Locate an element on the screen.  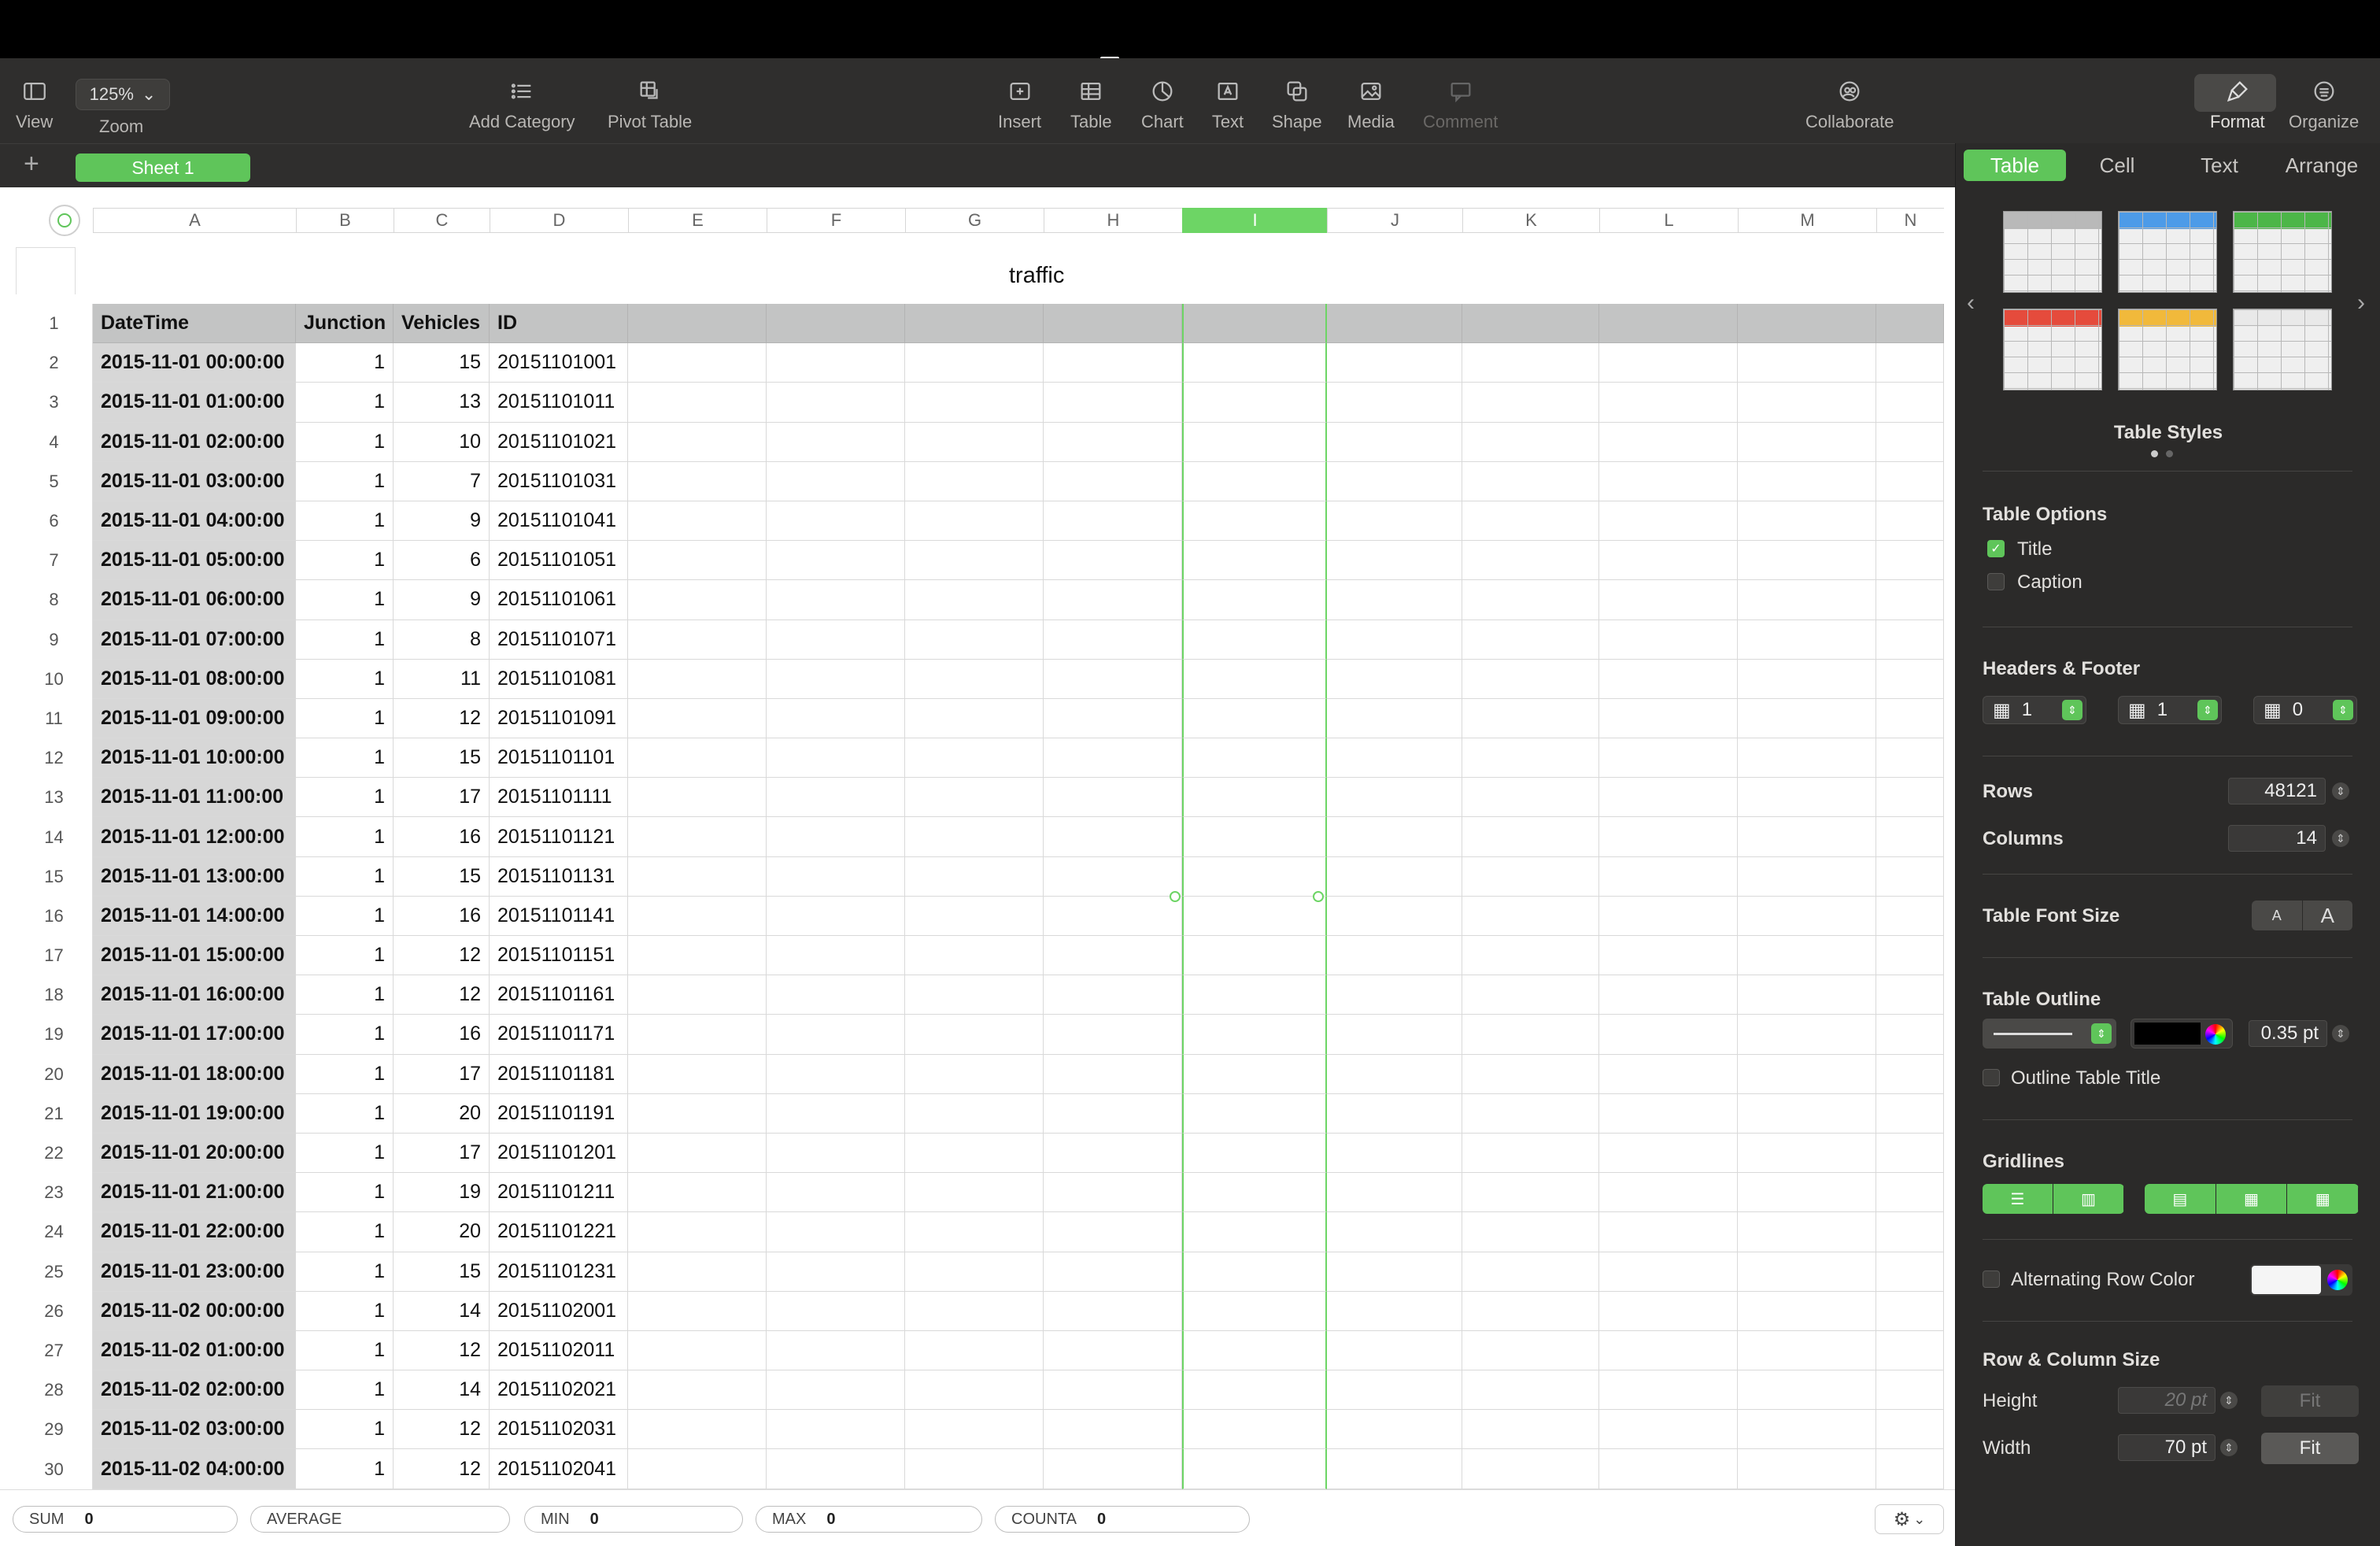
table-cell: 2015-11-01 16:00:00 is located at coordinates (194, 995).